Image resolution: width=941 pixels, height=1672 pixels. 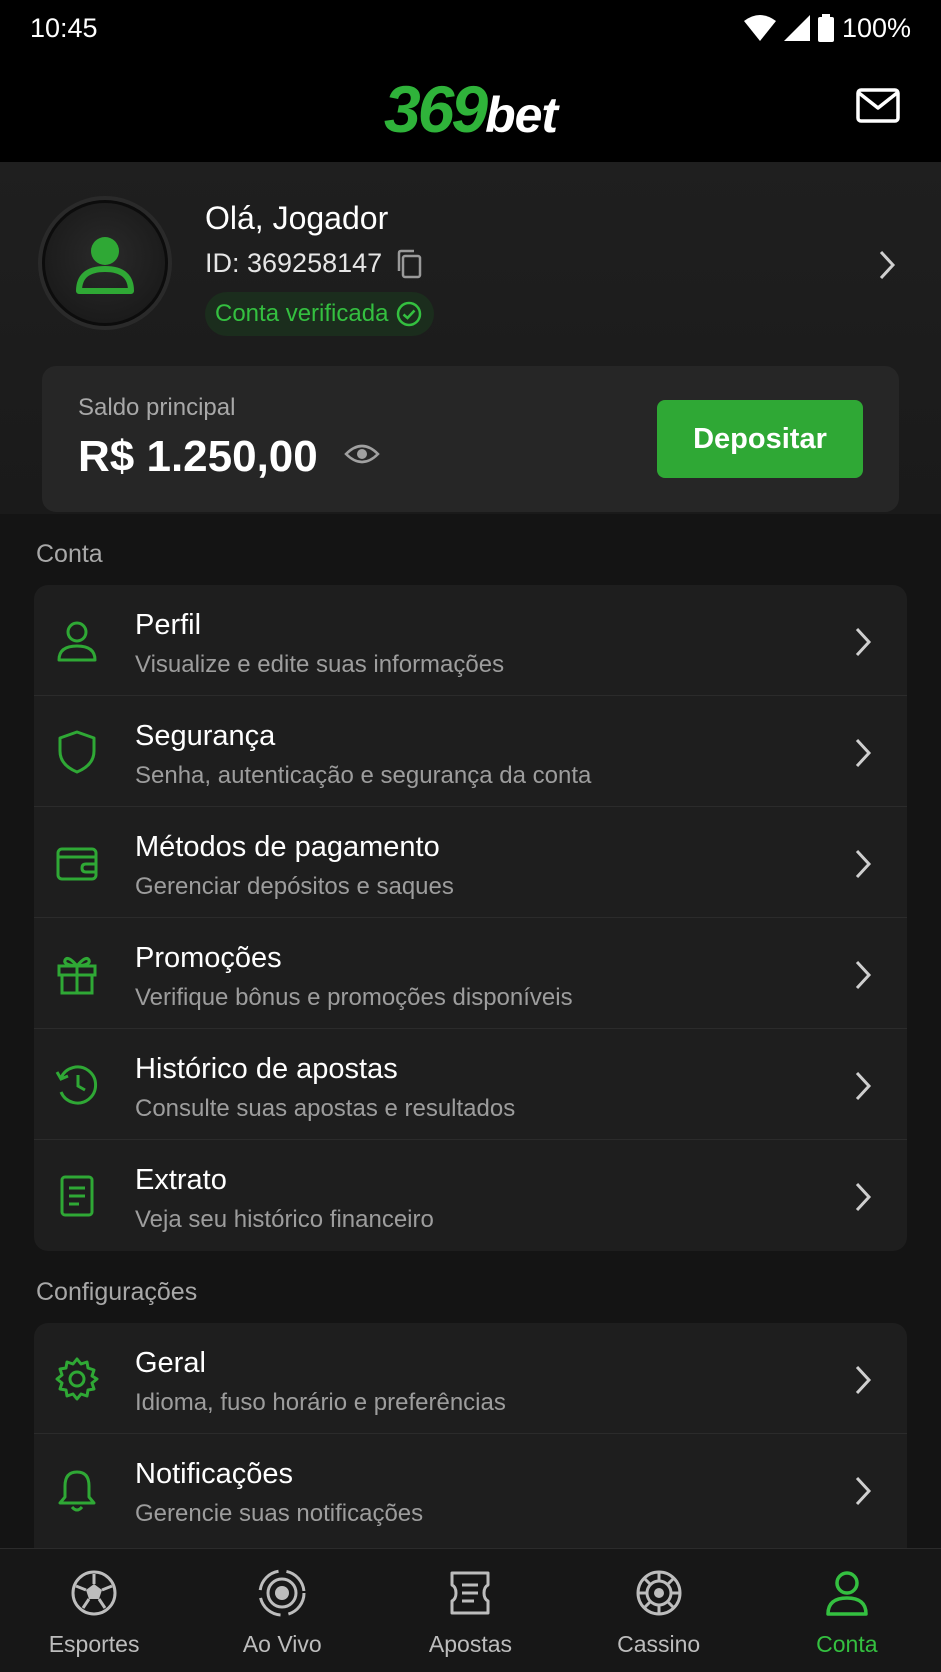 I want to click on account-icon, so click(x=847, y=1593).